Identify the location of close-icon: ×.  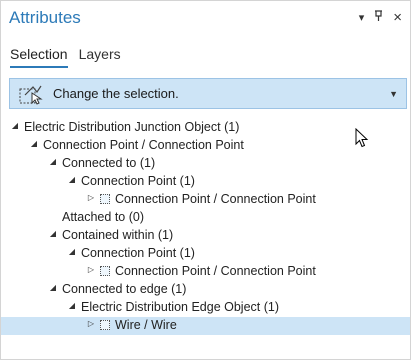
(397, 17).